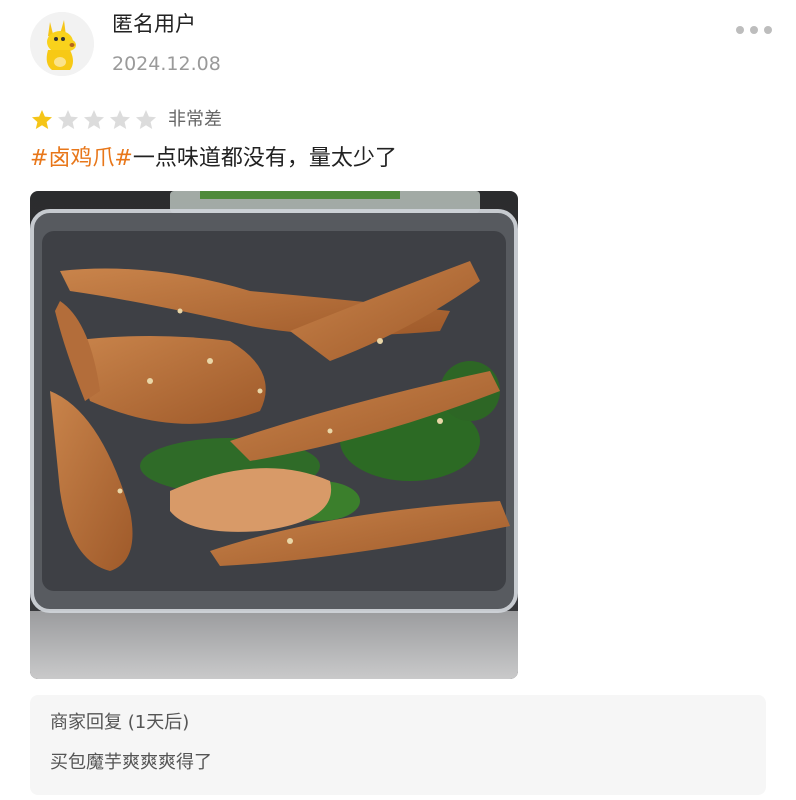 Image resolution: width=796 pixels, height=800 pixels. Describe the element at coordinates (131, 762) in the screenshot. I see `merchant-reply-text: 买包魔芋爽爽爽得了` at that location.